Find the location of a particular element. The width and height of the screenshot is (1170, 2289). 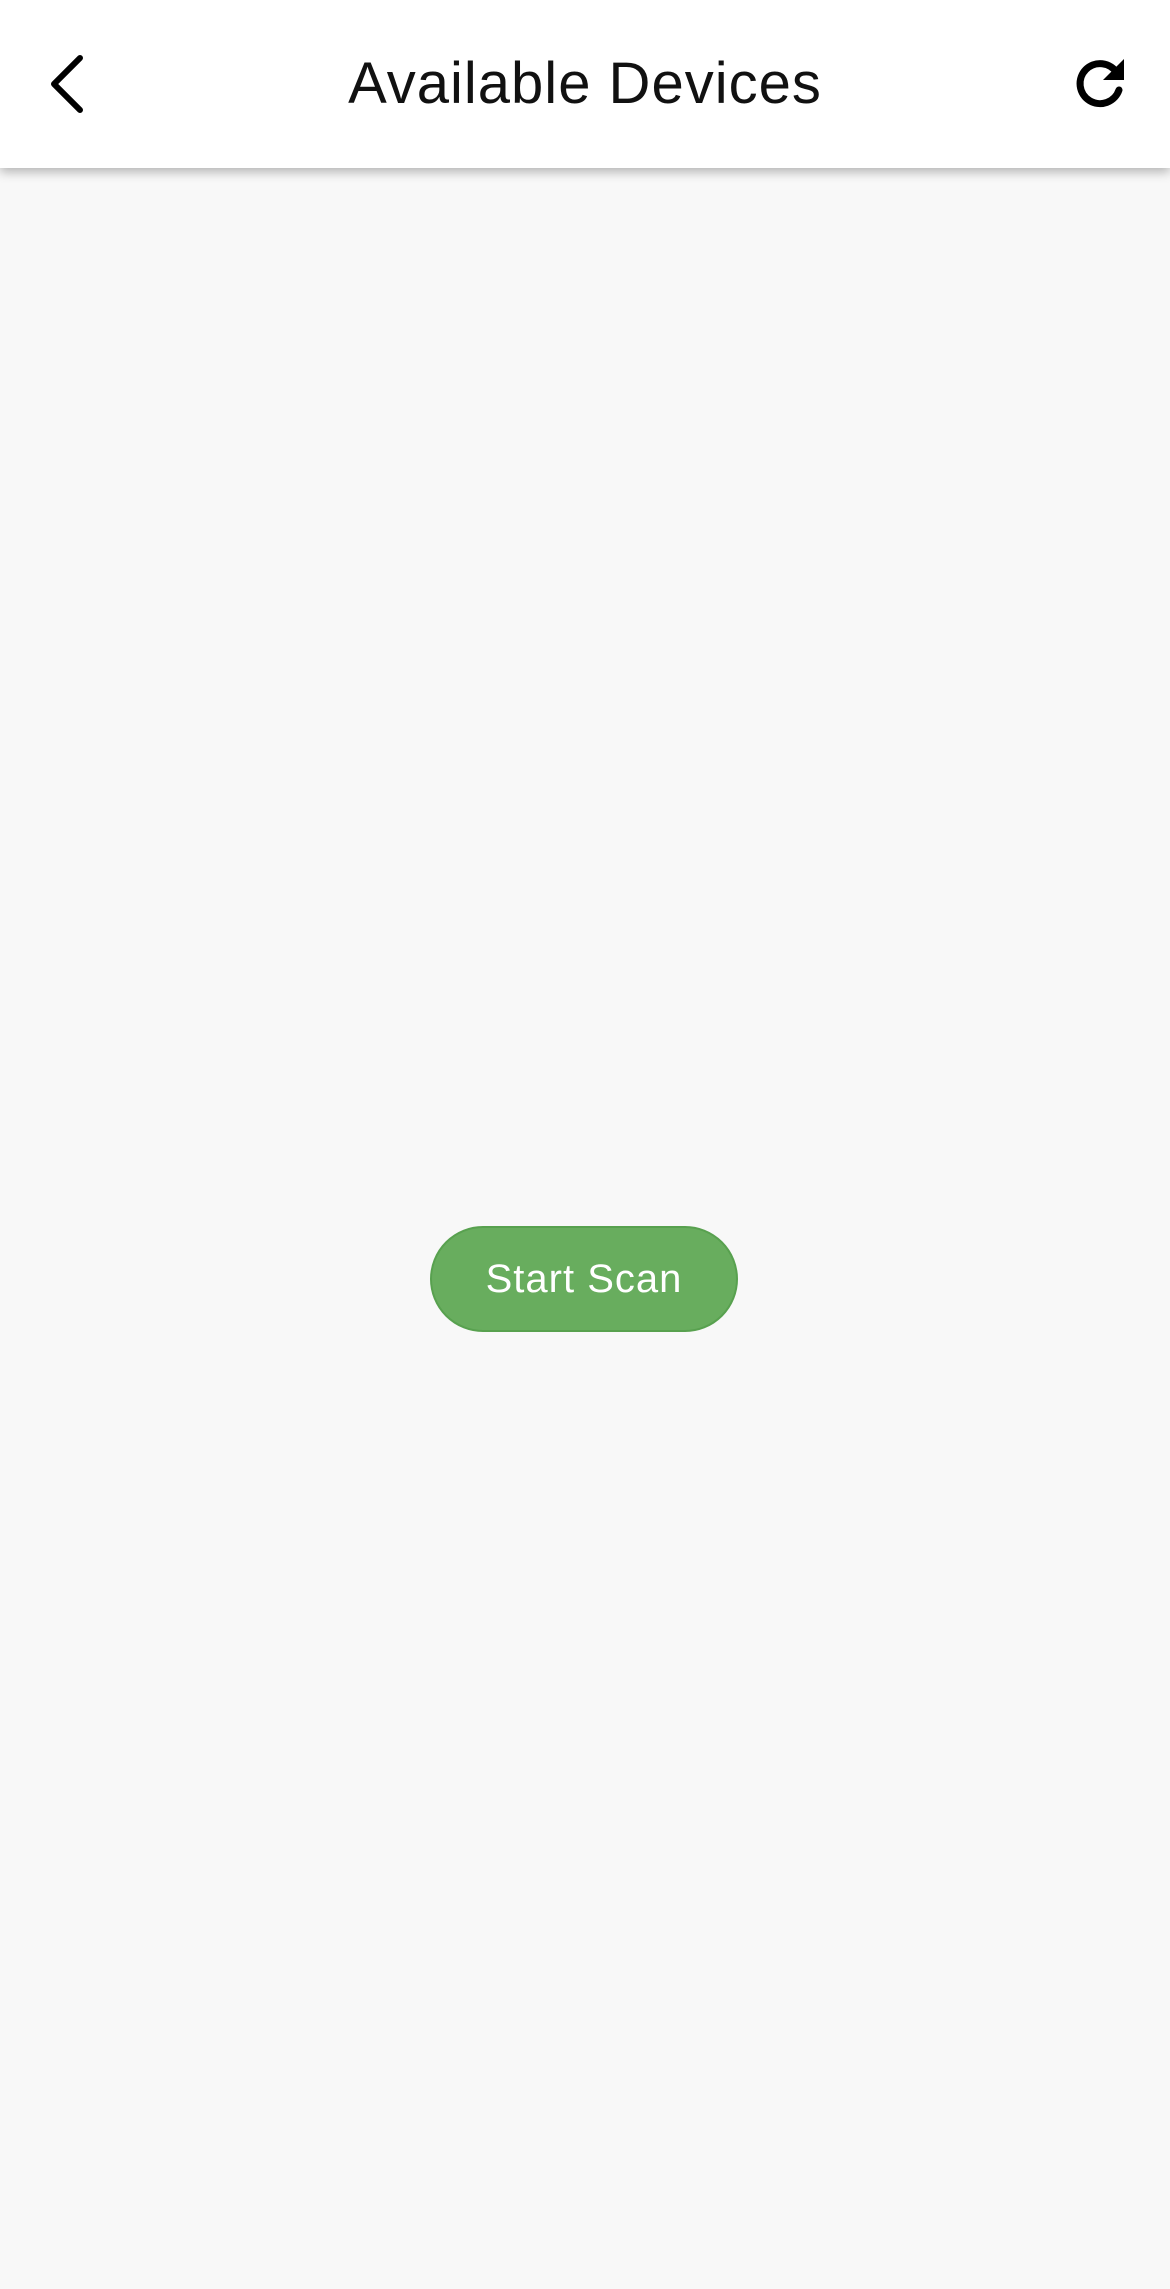

app-bar: Available Devices is located at coordinates (585, 84).